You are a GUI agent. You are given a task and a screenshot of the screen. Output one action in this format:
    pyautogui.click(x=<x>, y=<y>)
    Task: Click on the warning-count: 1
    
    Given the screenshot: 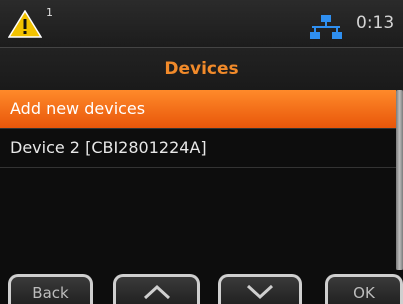 What is the action you would take?
    pyautogui.click(x=49, y=12)
    